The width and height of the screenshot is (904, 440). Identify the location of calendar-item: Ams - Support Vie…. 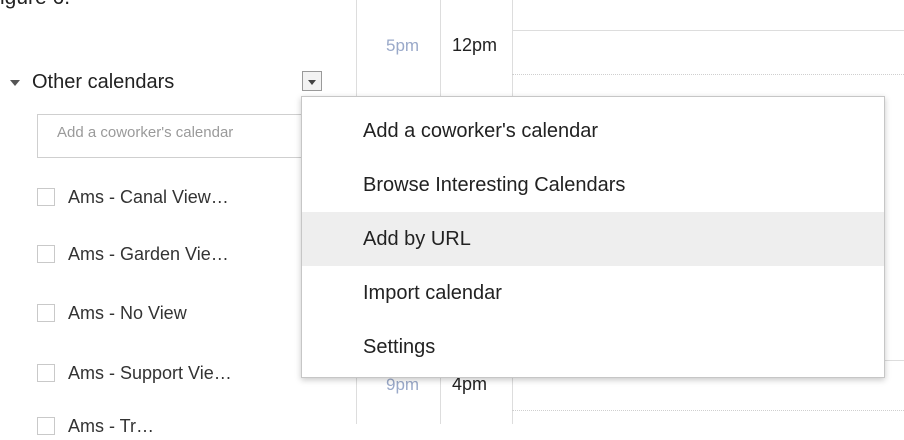
(134, 373).